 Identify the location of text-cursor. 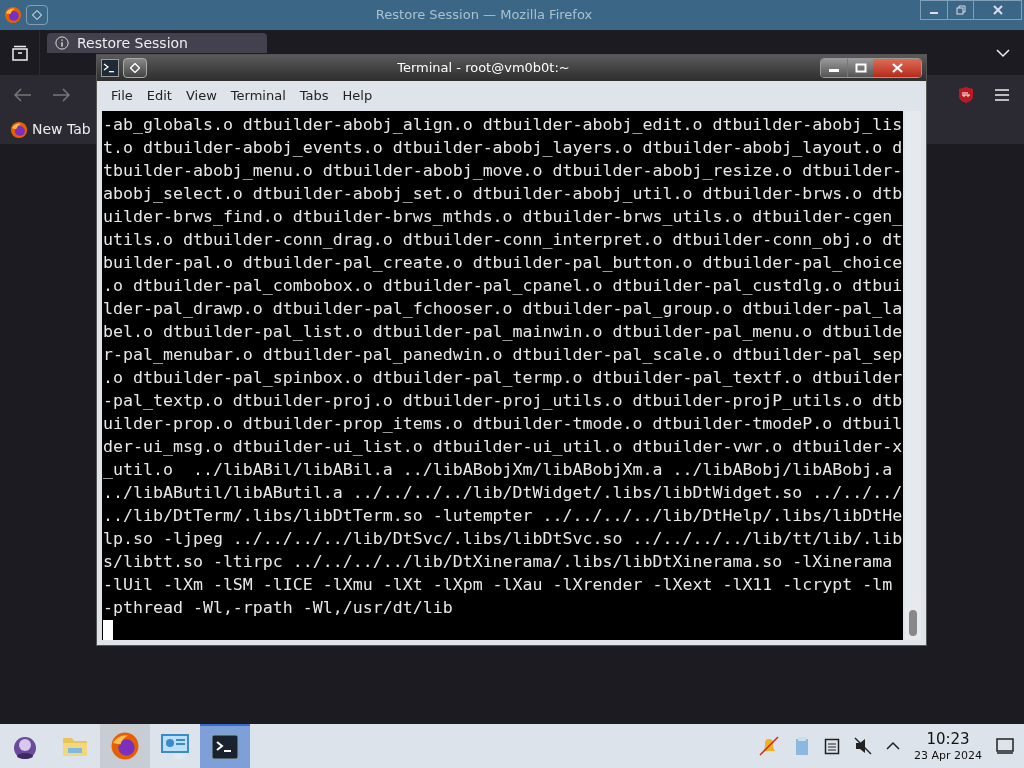
(108, 630).